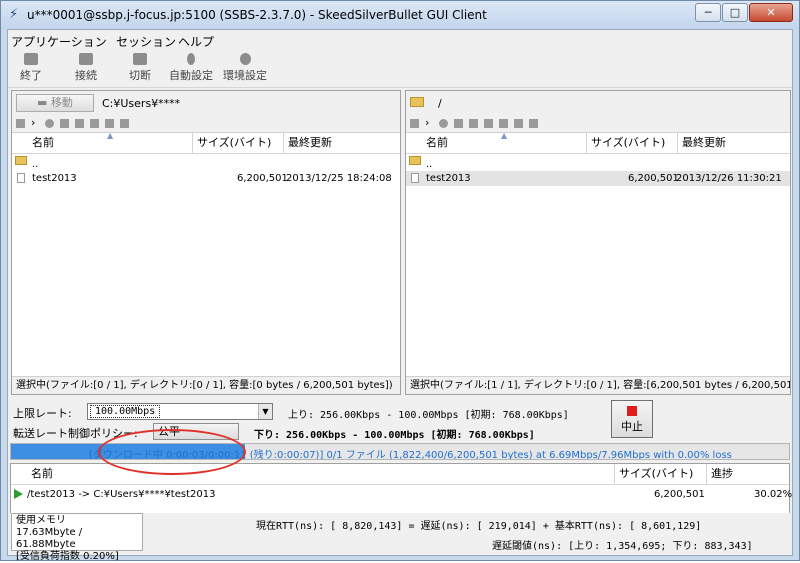 Image resolution: width=800 pixels, height=563 pixels. I want to click on disconnect-button: 切断, so click(140, 68).